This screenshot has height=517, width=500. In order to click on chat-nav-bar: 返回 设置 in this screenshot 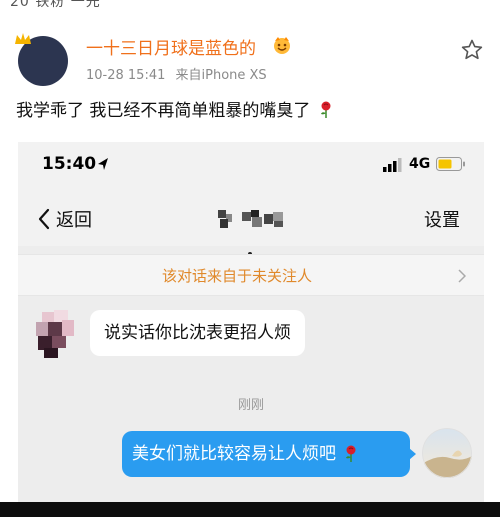, I will do `click(251, 218)`.